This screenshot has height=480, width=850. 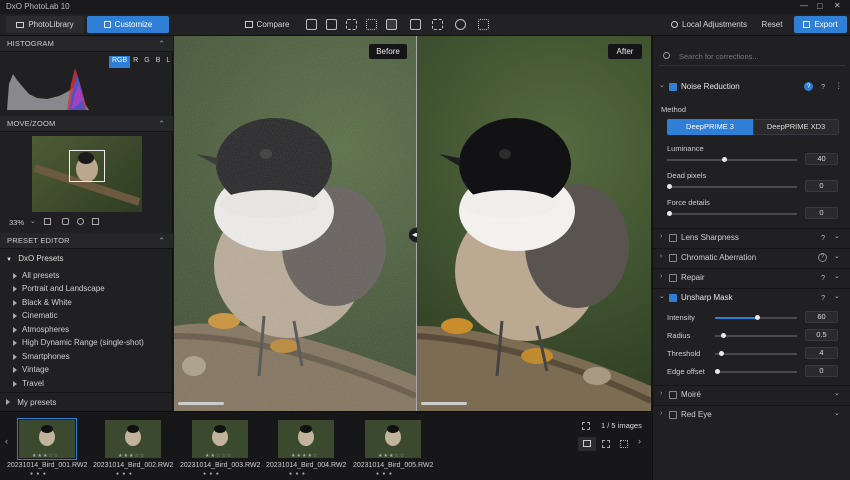 What do you see at coordinates (86, 44) in the screenshot?
I see `histogram-header: HISTOGRAM ⌃` at bounding box center [86, 44].